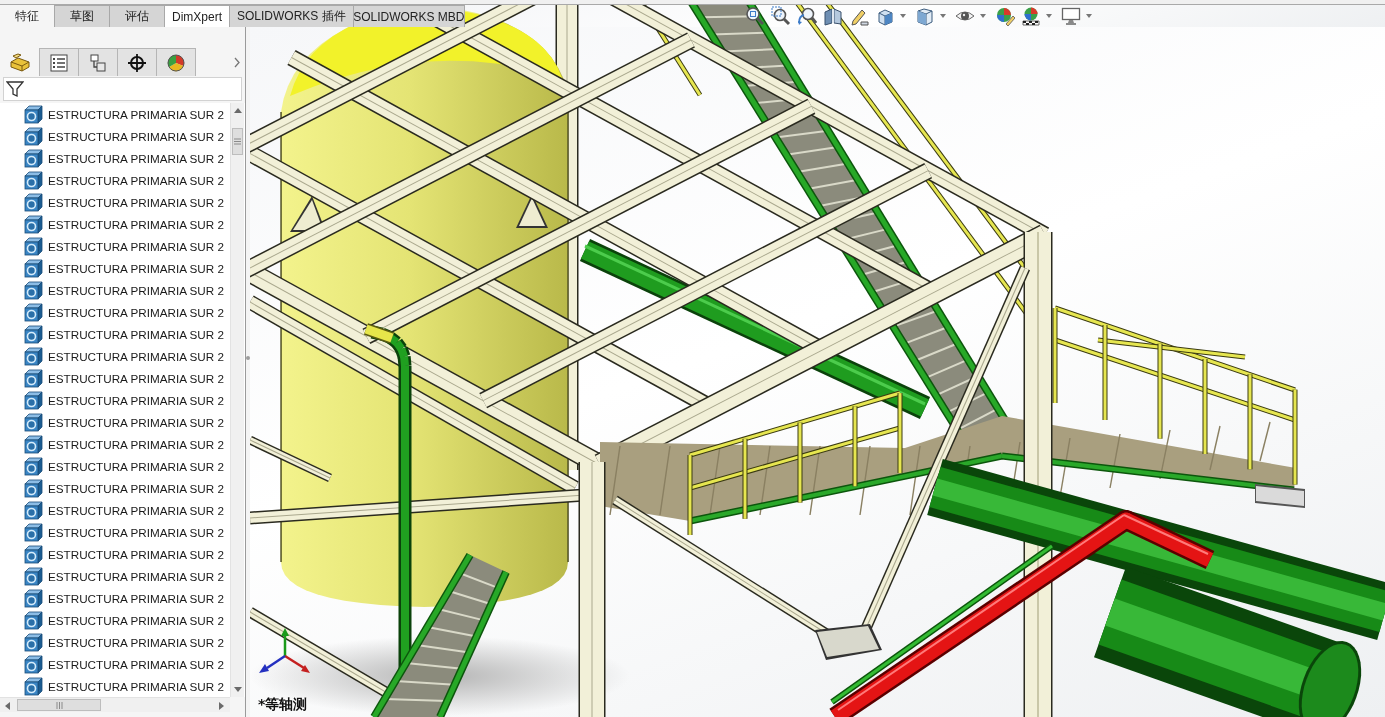  I want to click on panel-tab, so click(137, 62).